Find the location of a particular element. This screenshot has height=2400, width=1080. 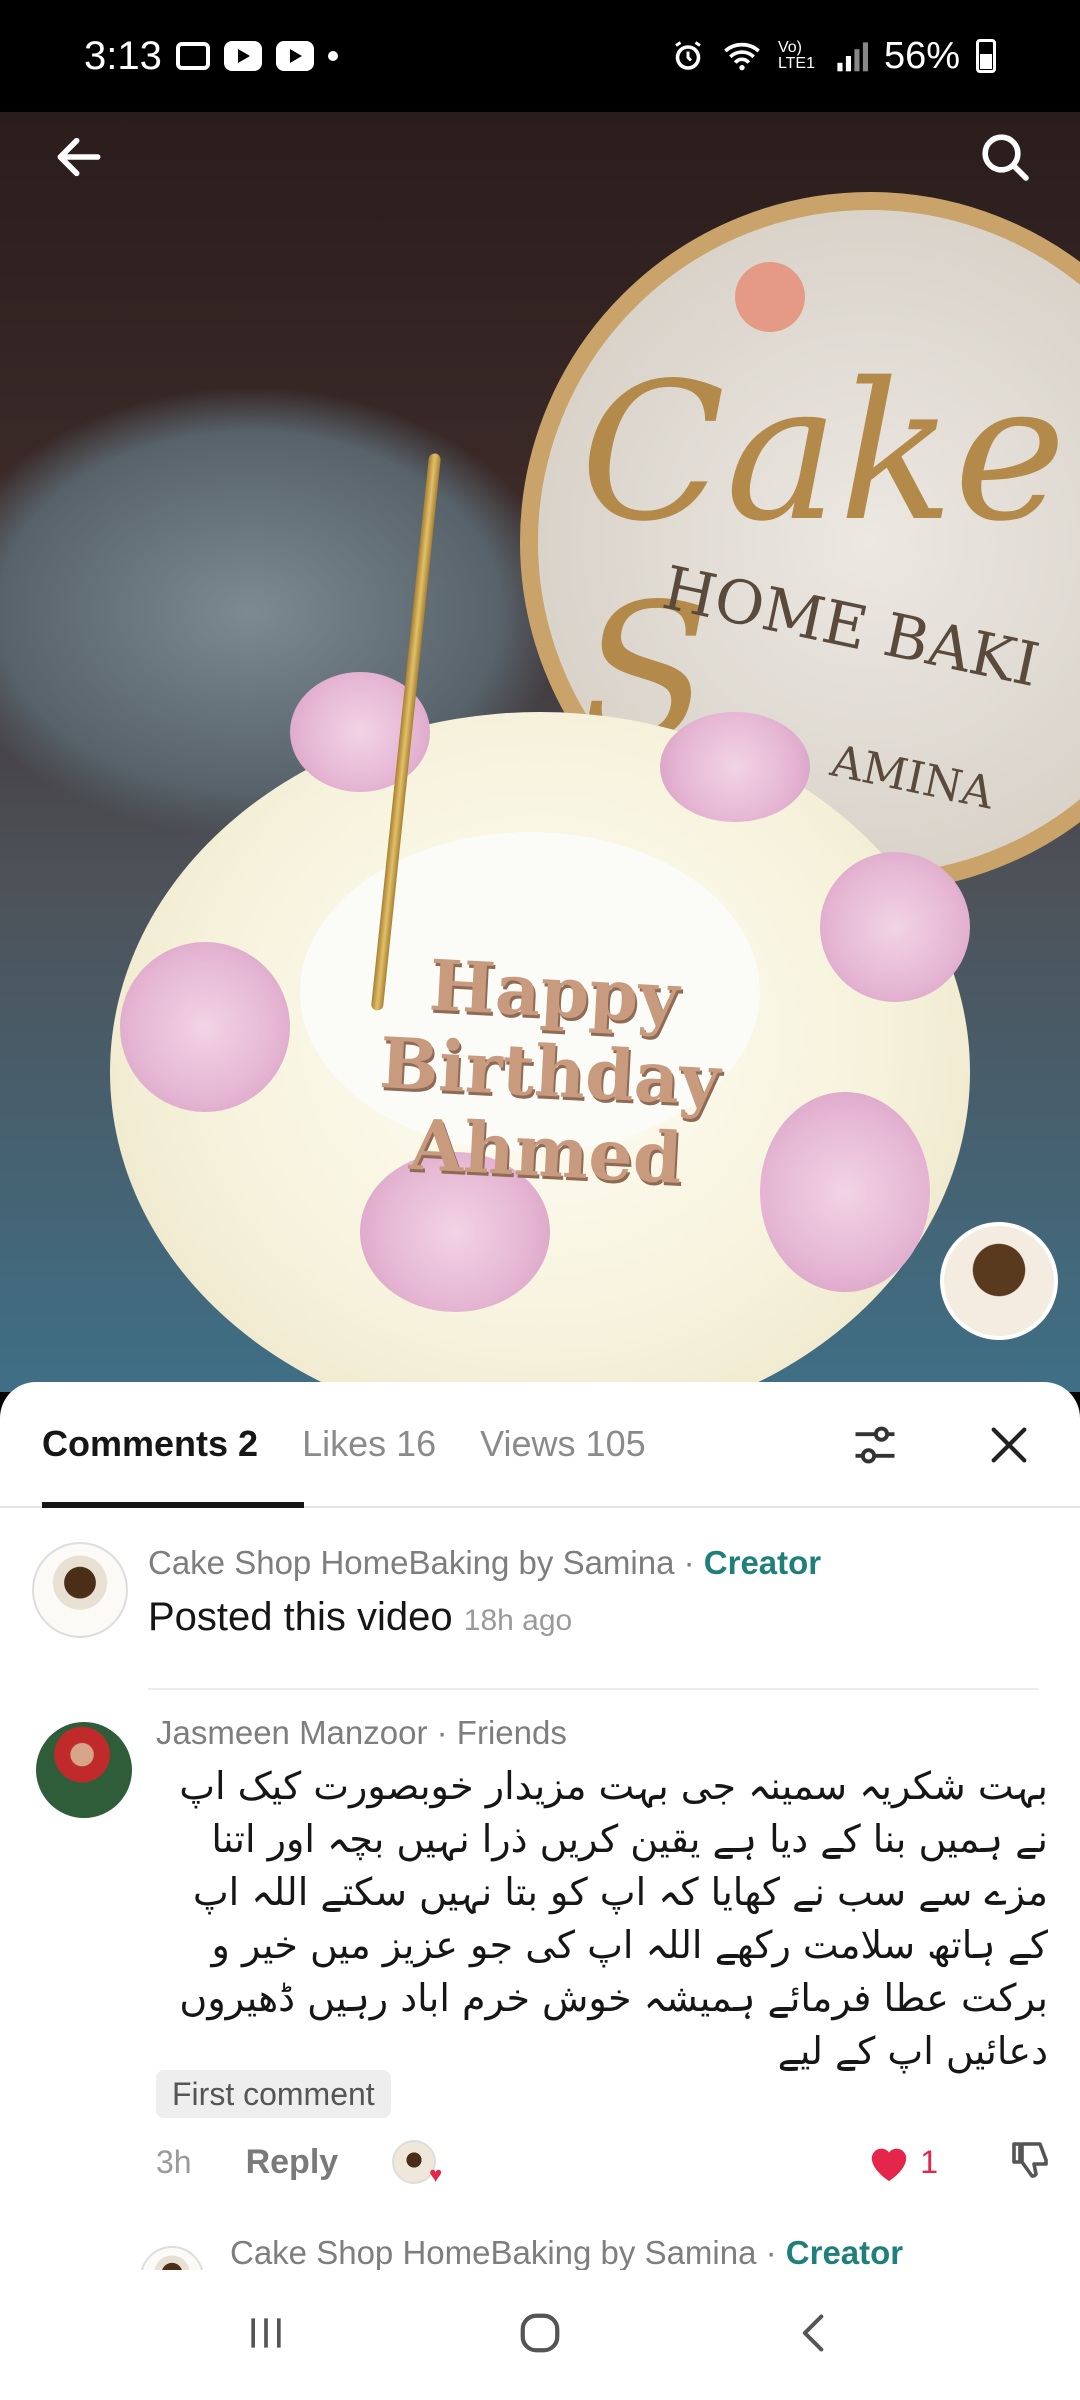

home-button is located at coordinates (540, 2335).